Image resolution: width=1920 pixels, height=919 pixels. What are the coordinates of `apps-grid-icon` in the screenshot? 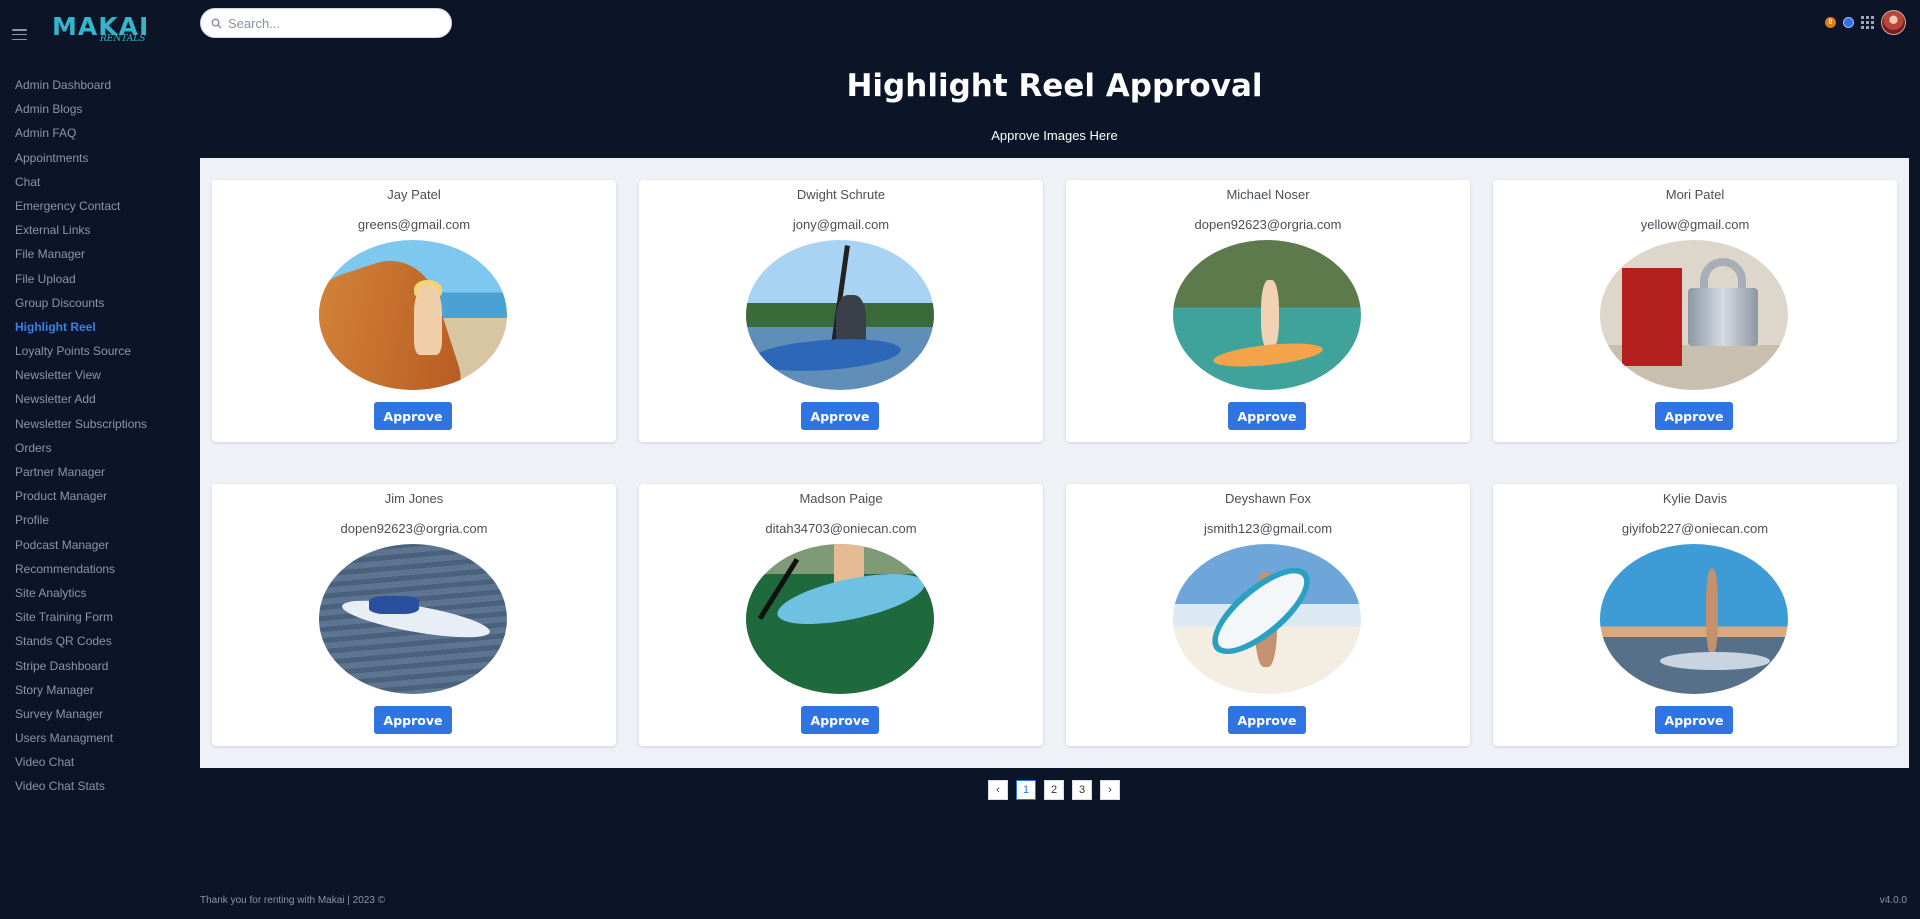 It's located at (1867, 22).